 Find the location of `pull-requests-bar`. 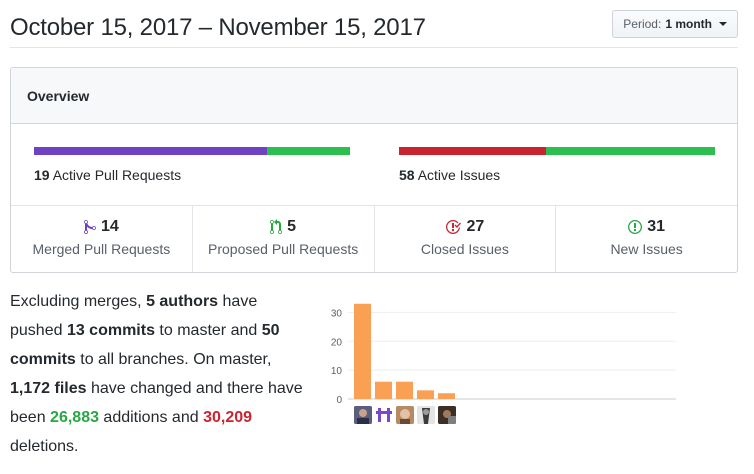

pull-requests-bar is located at coordinates (192, 151).